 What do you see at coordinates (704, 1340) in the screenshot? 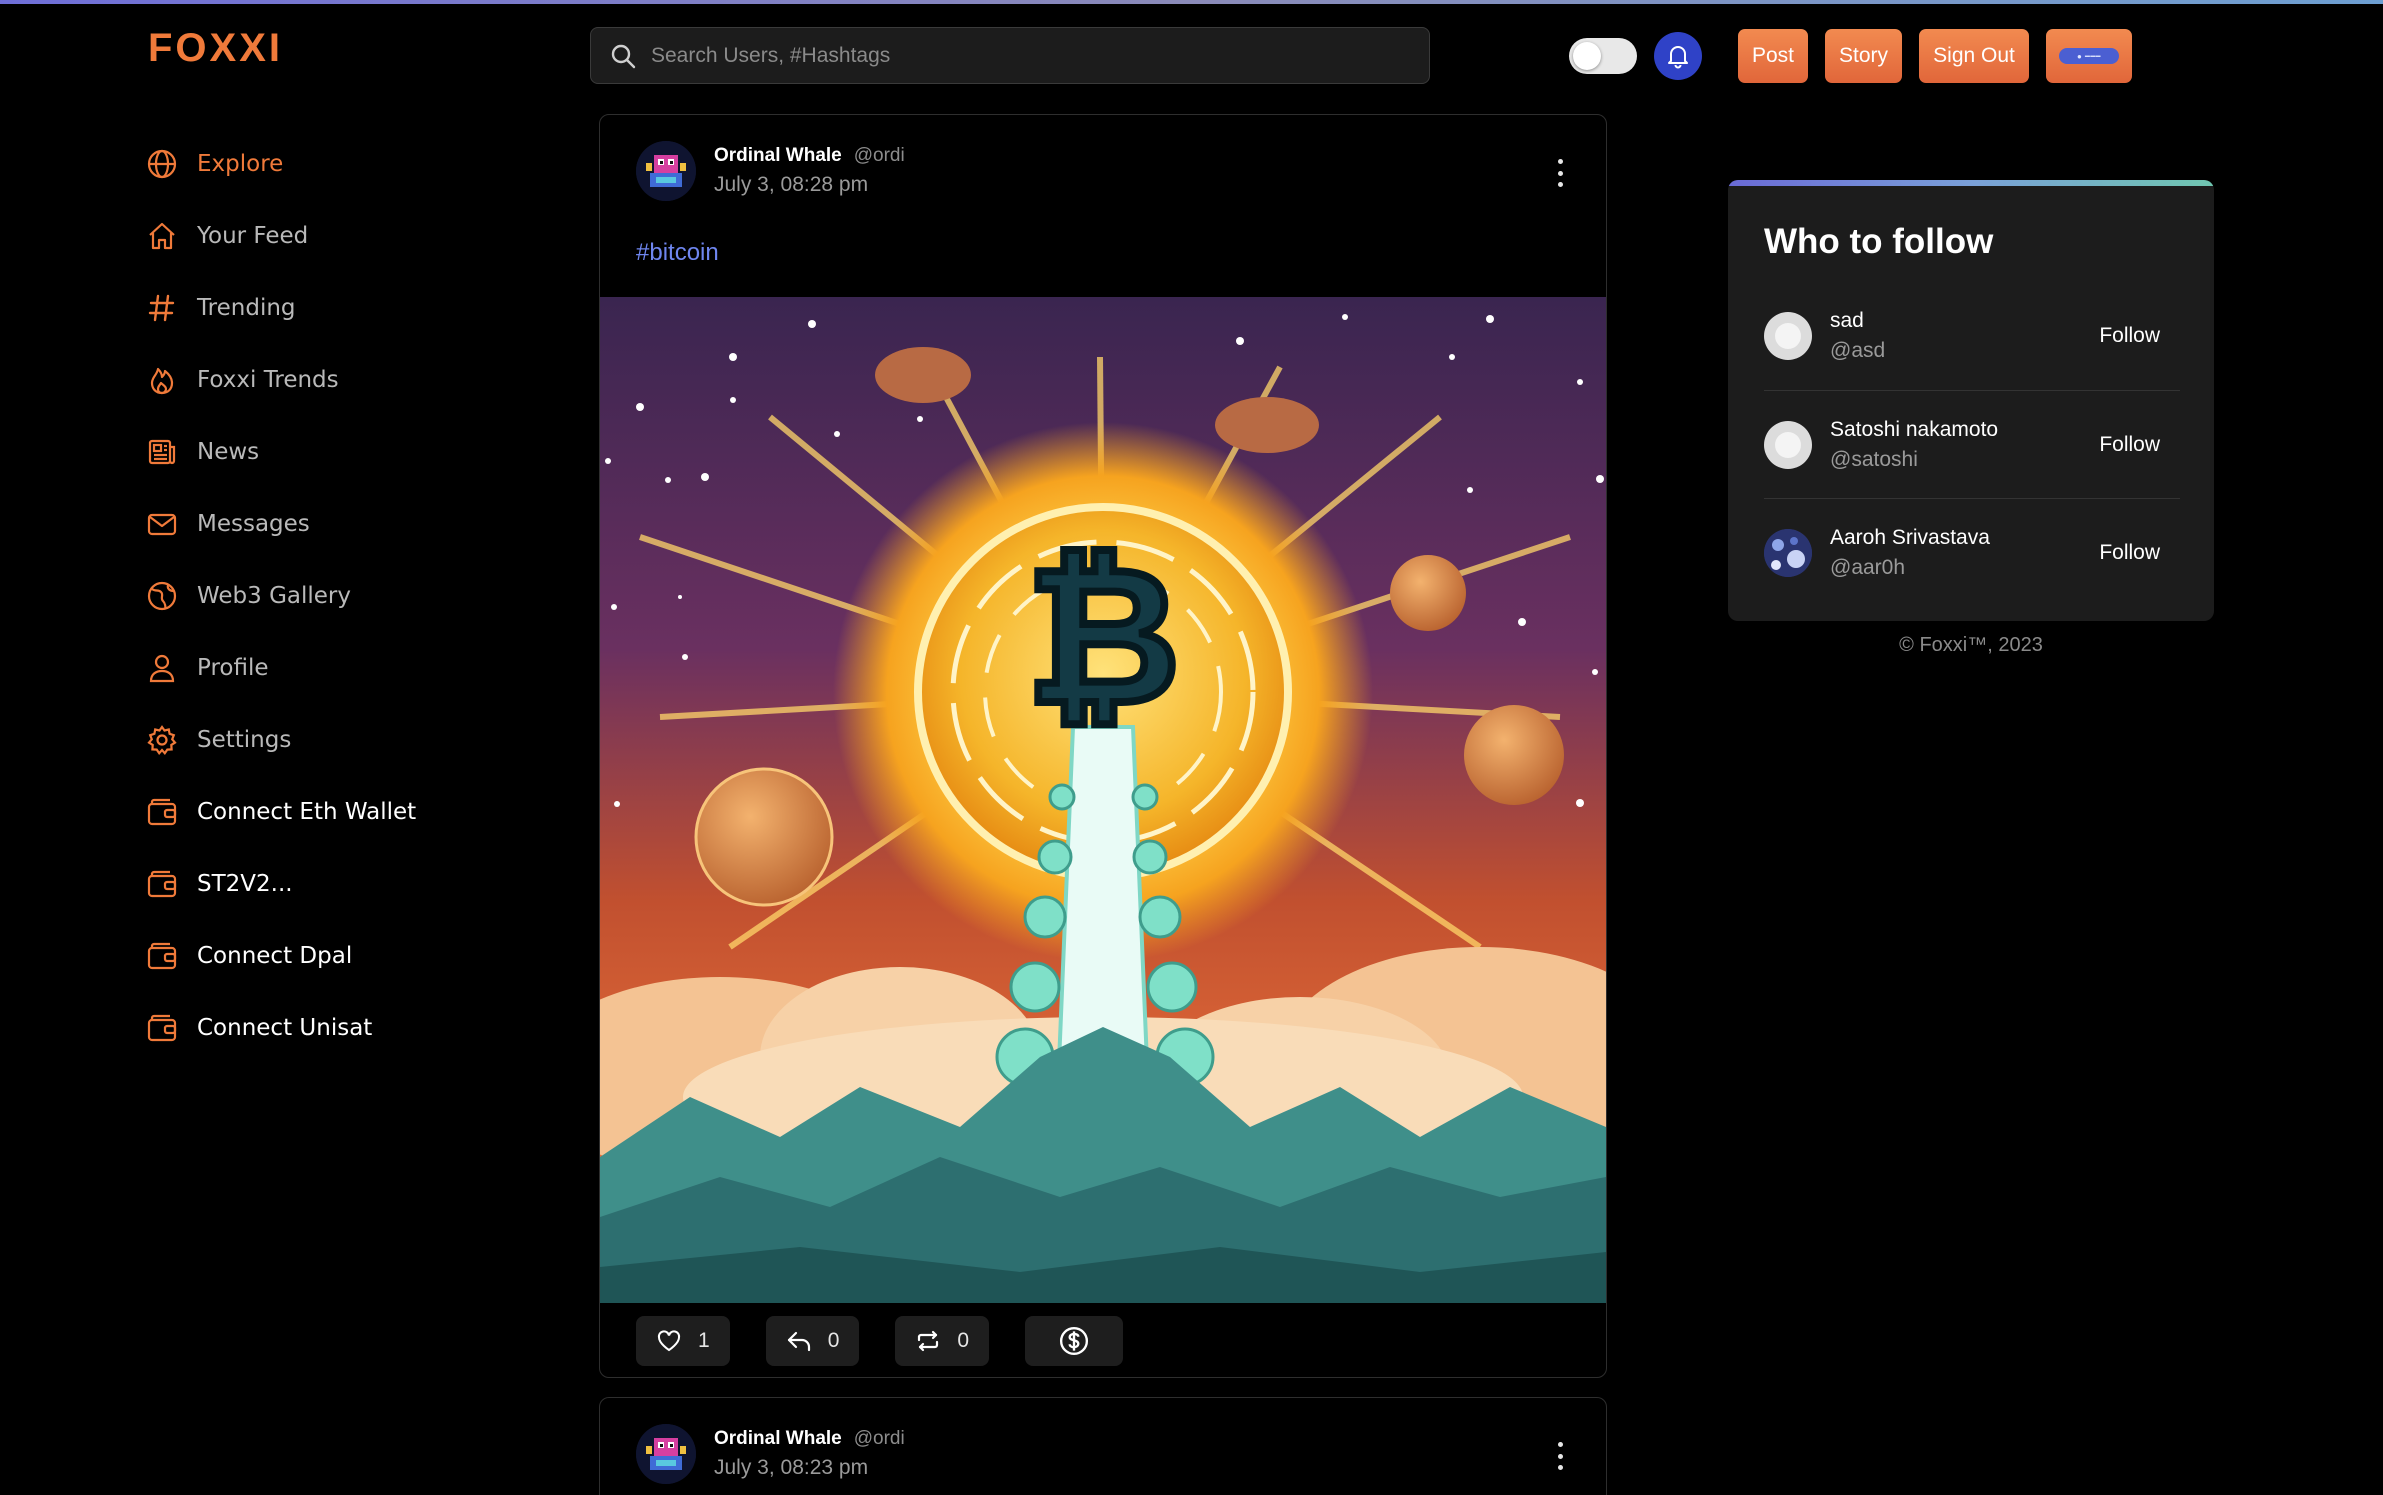
I see `like-count: 1` at bounding box center [704, 1340].